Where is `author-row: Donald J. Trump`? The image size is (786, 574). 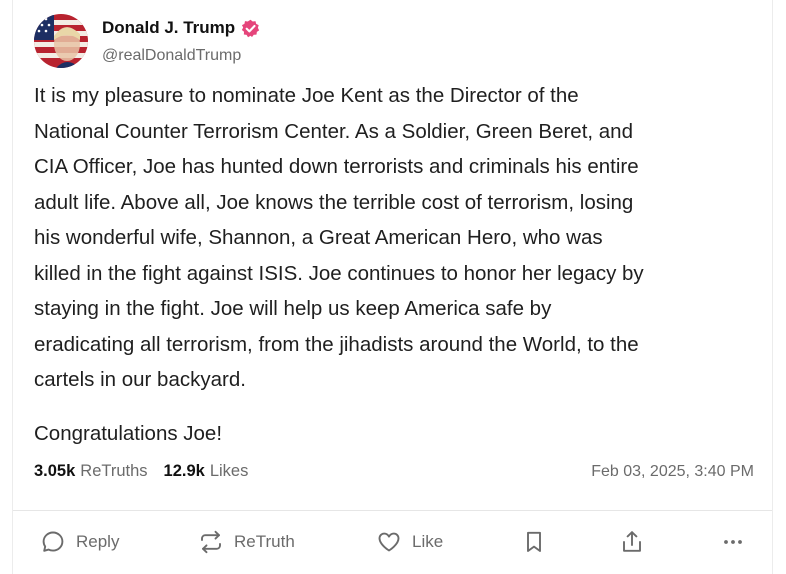
author-row: Donald J. Trump is located at coordinates (181, 28).